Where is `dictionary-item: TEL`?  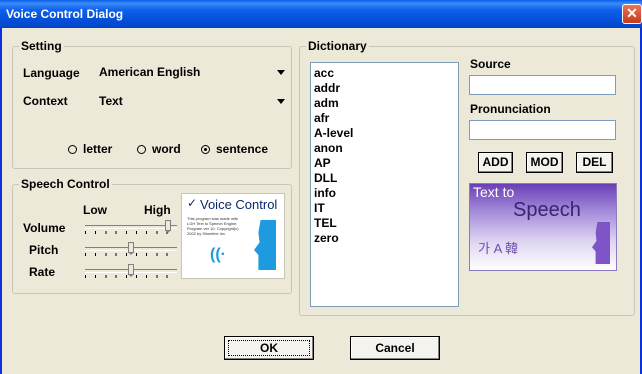
dictionary-item: TEL is located at coordinates (333, 223).